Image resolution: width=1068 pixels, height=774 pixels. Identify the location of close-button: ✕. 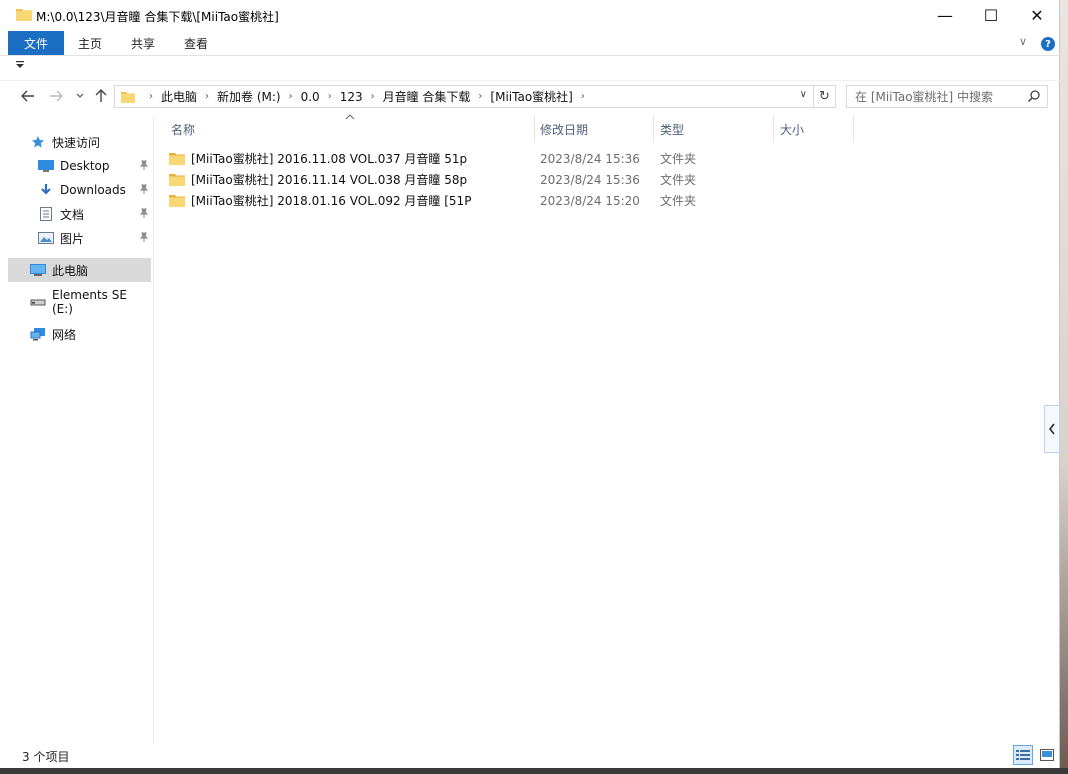
(1037, 15).